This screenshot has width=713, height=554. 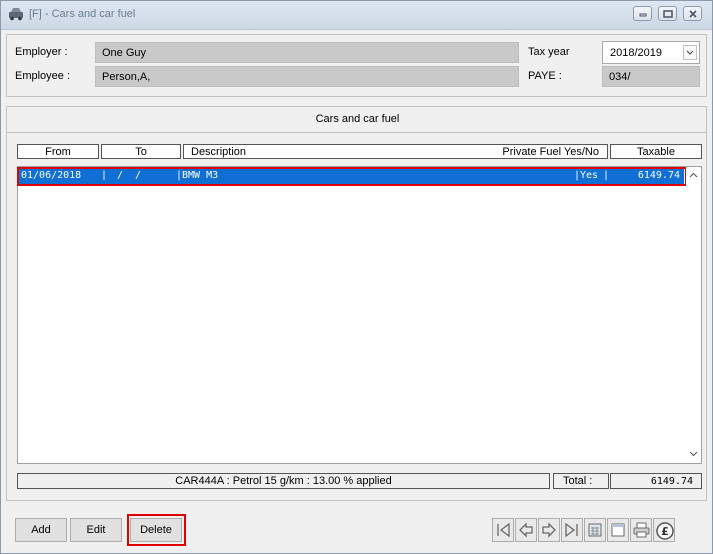 I want to click on minimize-button, so click(x=642, y=13).